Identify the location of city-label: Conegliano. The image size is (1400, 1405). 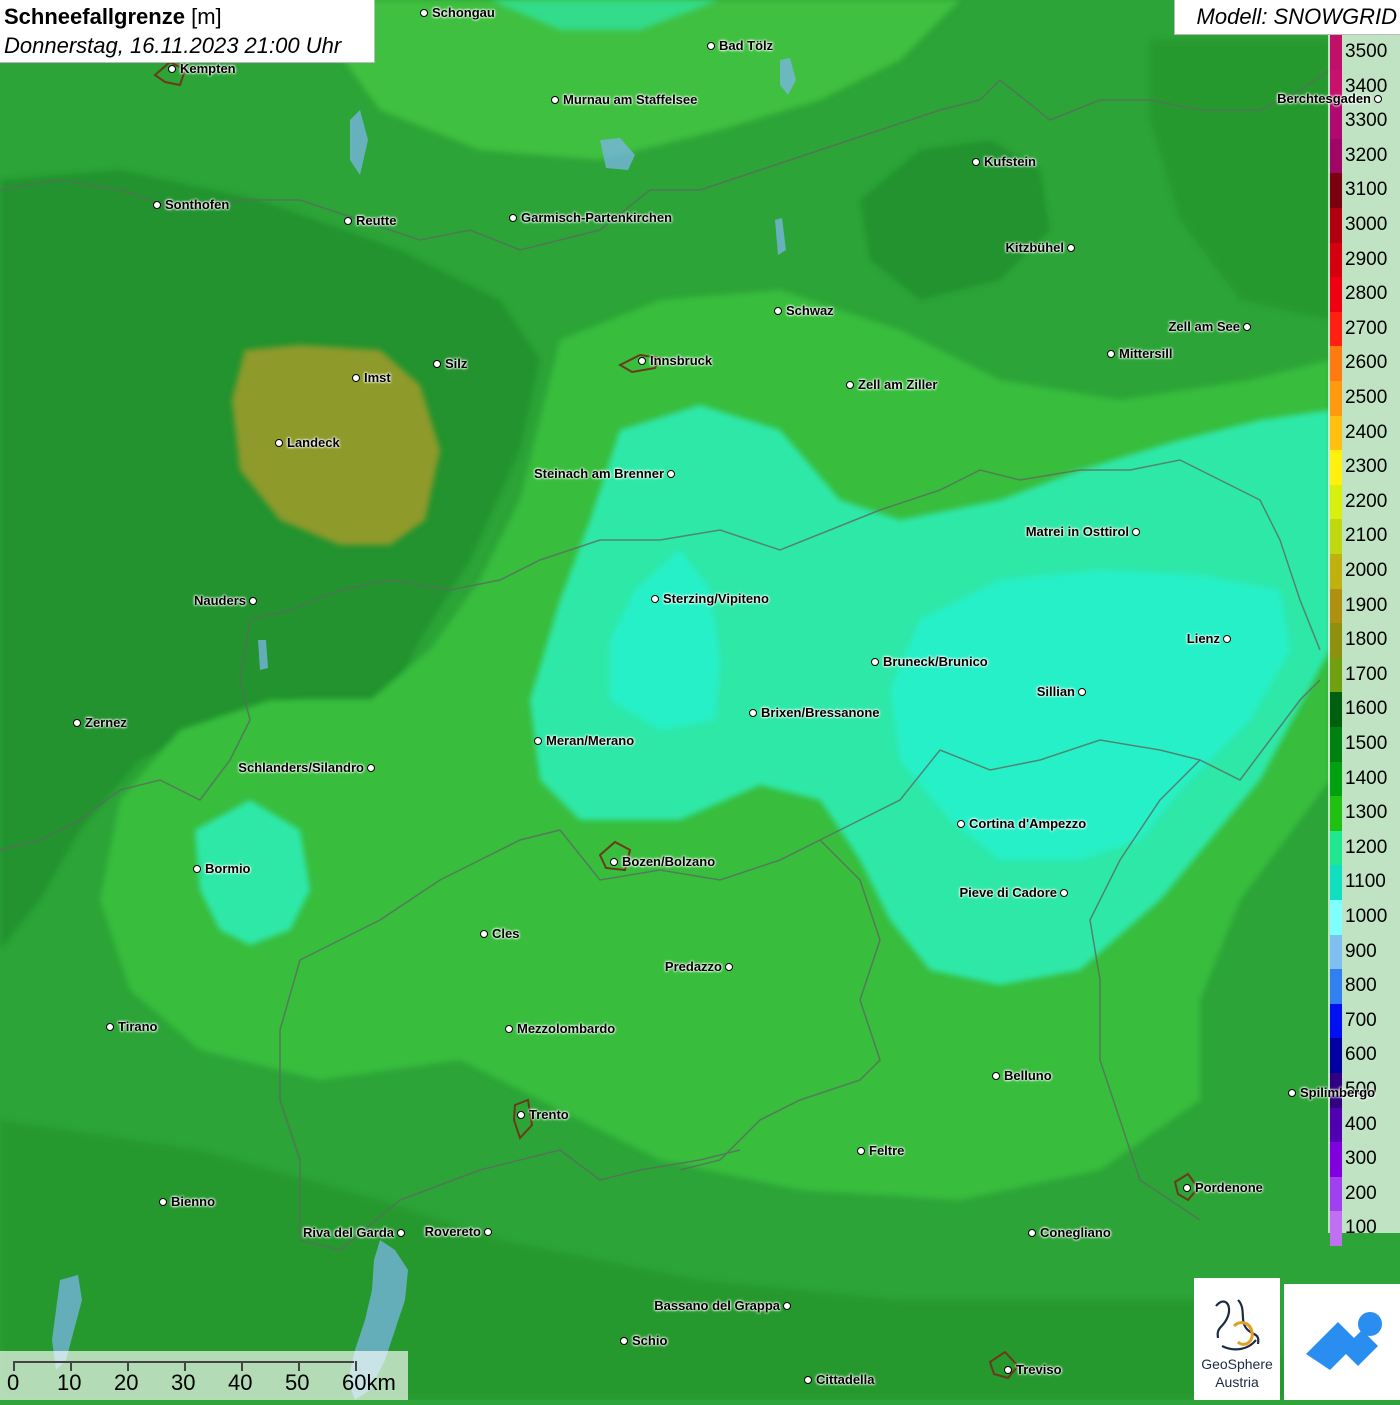
(1075, 1232).